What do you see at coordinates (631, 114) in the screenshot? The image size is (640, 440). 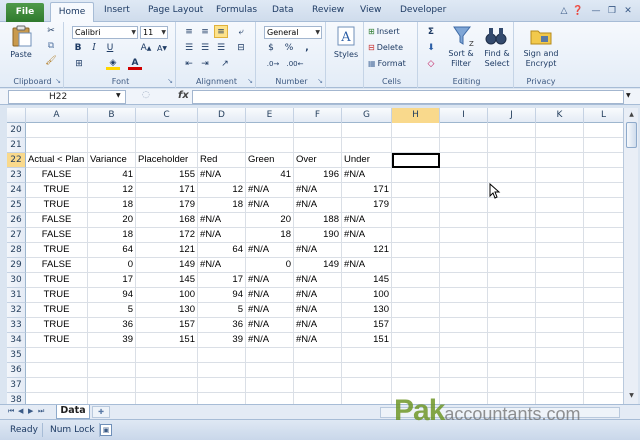 I see `scroll-up-icon: ▲` at bounding box center [631, 114].